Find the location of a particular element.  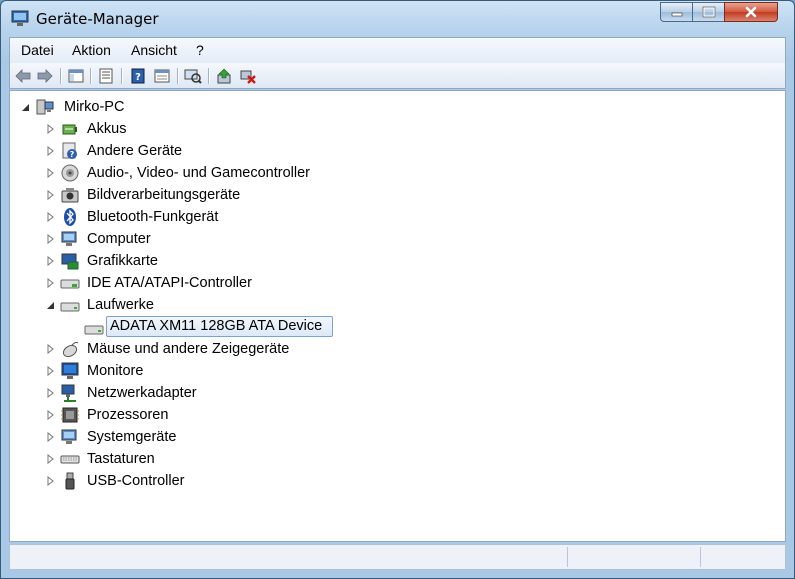

tree-category-grafikkarte: Grafikkarte is located at coordinates (210, 261).